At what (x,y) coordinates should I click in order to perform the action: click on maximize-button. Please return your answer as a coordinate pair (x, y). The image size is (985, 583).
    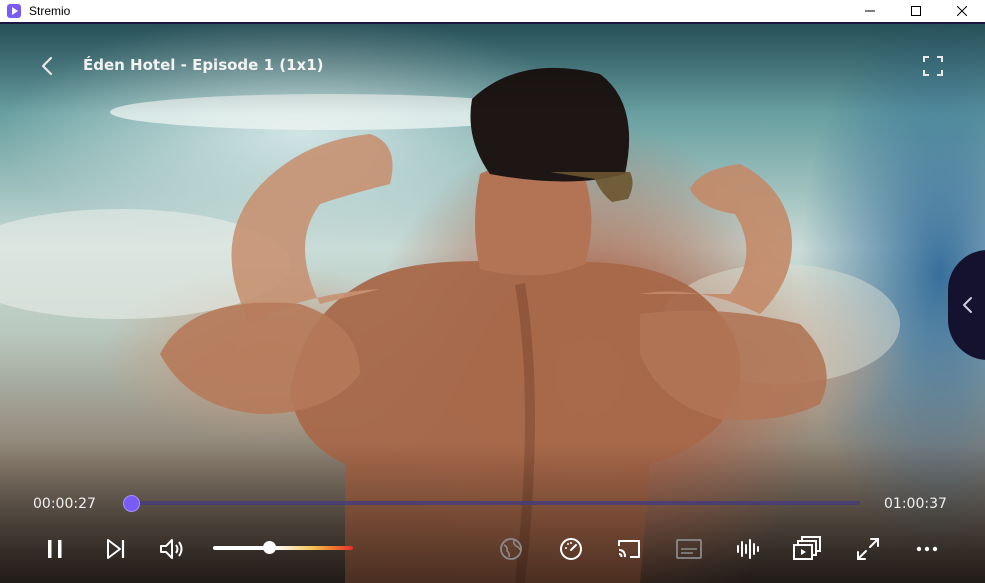
    Looking at the image, I should click on (916, 11).